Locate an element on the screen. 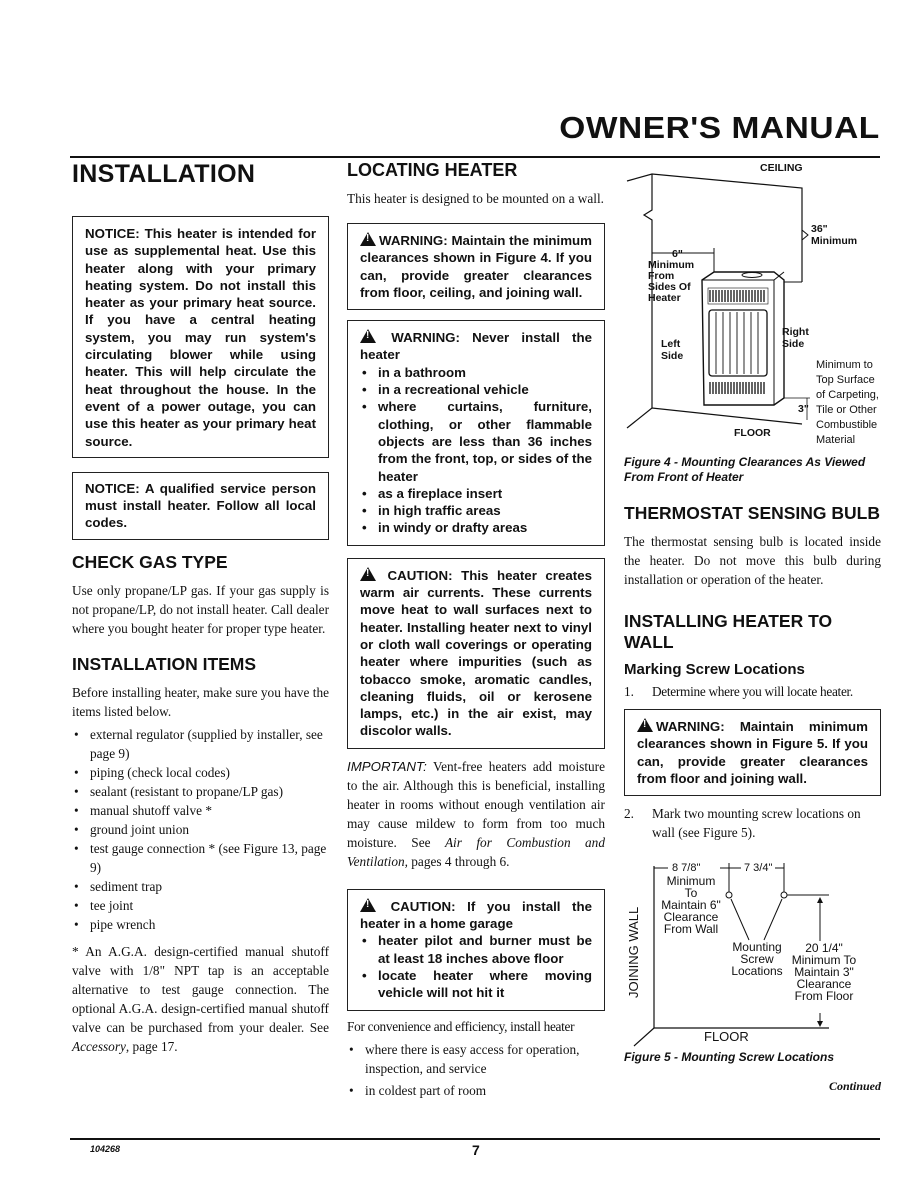 Image resolution: width=918 pixels, height=1188 pixels. figure-5-caption: Figure 5 - Mounting Screw Locations is located at coordinates (729, 1057).